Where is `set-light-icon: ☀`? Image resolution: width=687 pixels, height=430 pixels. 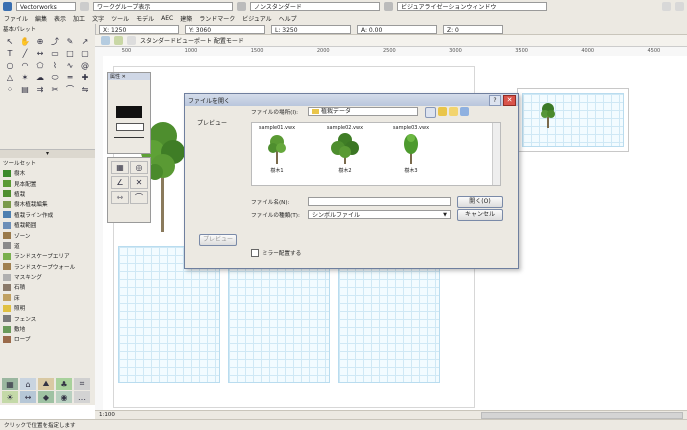
set-light-icon: ☀ is located at coordinates (10, 397).